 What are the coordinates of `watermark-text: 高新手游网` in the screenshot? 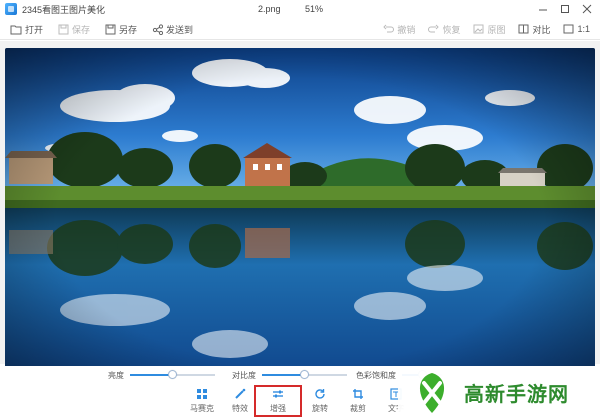 It's located at (516, 395).